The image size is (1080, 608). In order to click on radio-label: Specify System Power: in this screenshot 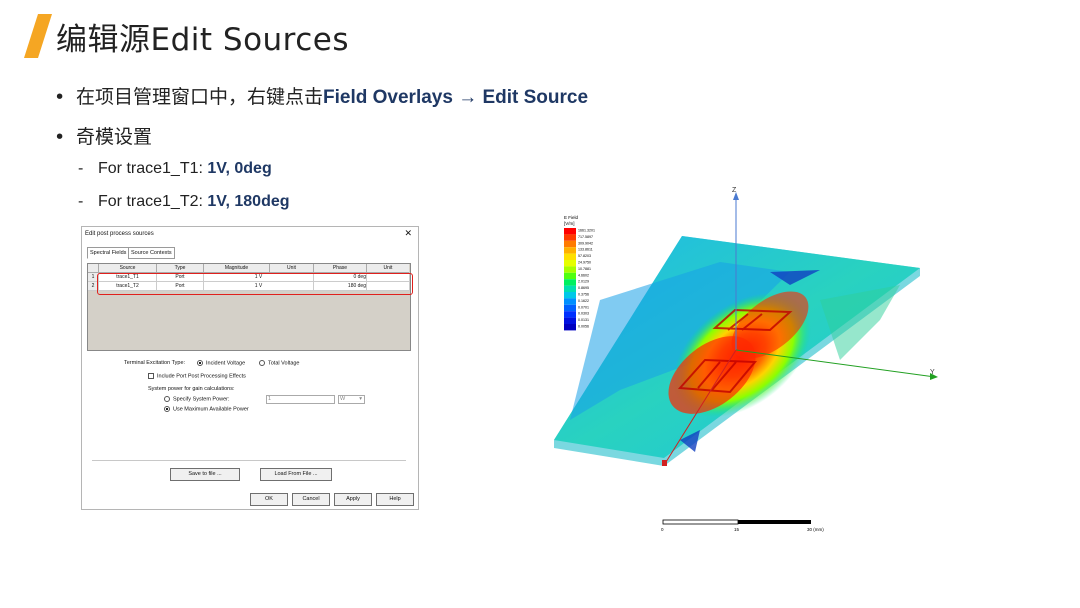, I will do `click(201, 399)`.